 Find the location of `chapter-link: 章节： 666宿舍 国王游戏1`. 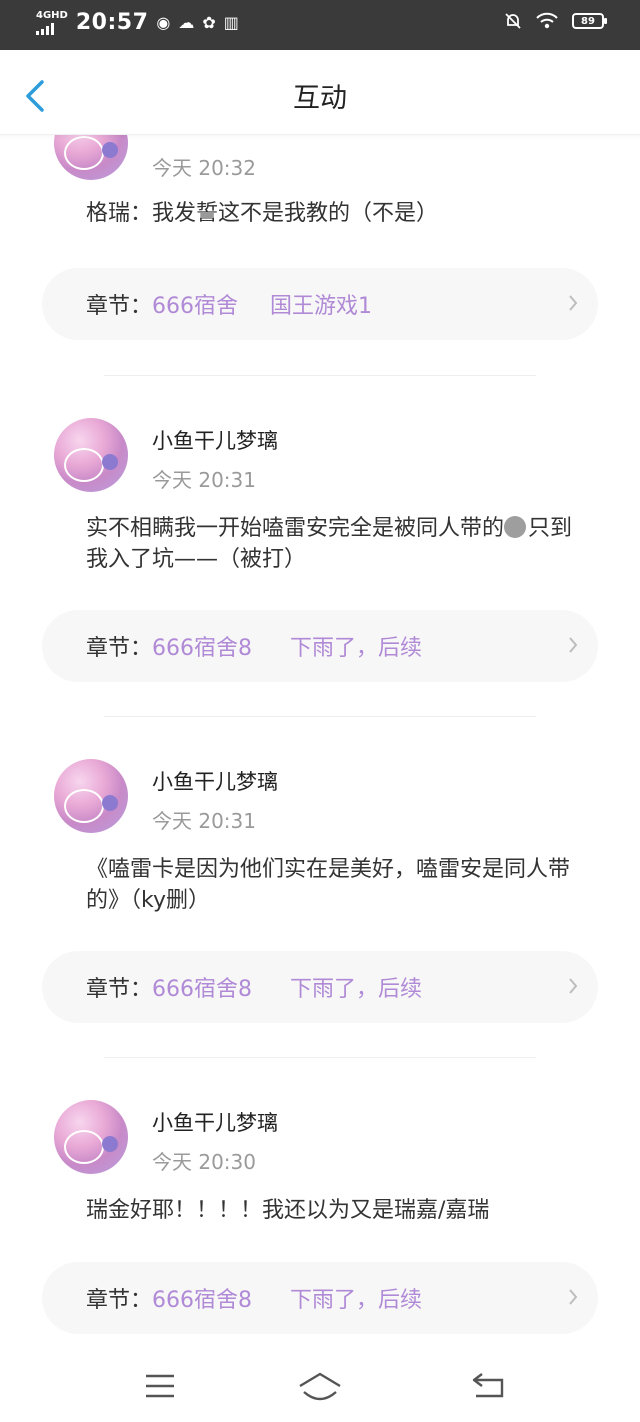

chapter-link: 章节： 666宿舍 国王游戏1 is located at coordinates (320, 304).